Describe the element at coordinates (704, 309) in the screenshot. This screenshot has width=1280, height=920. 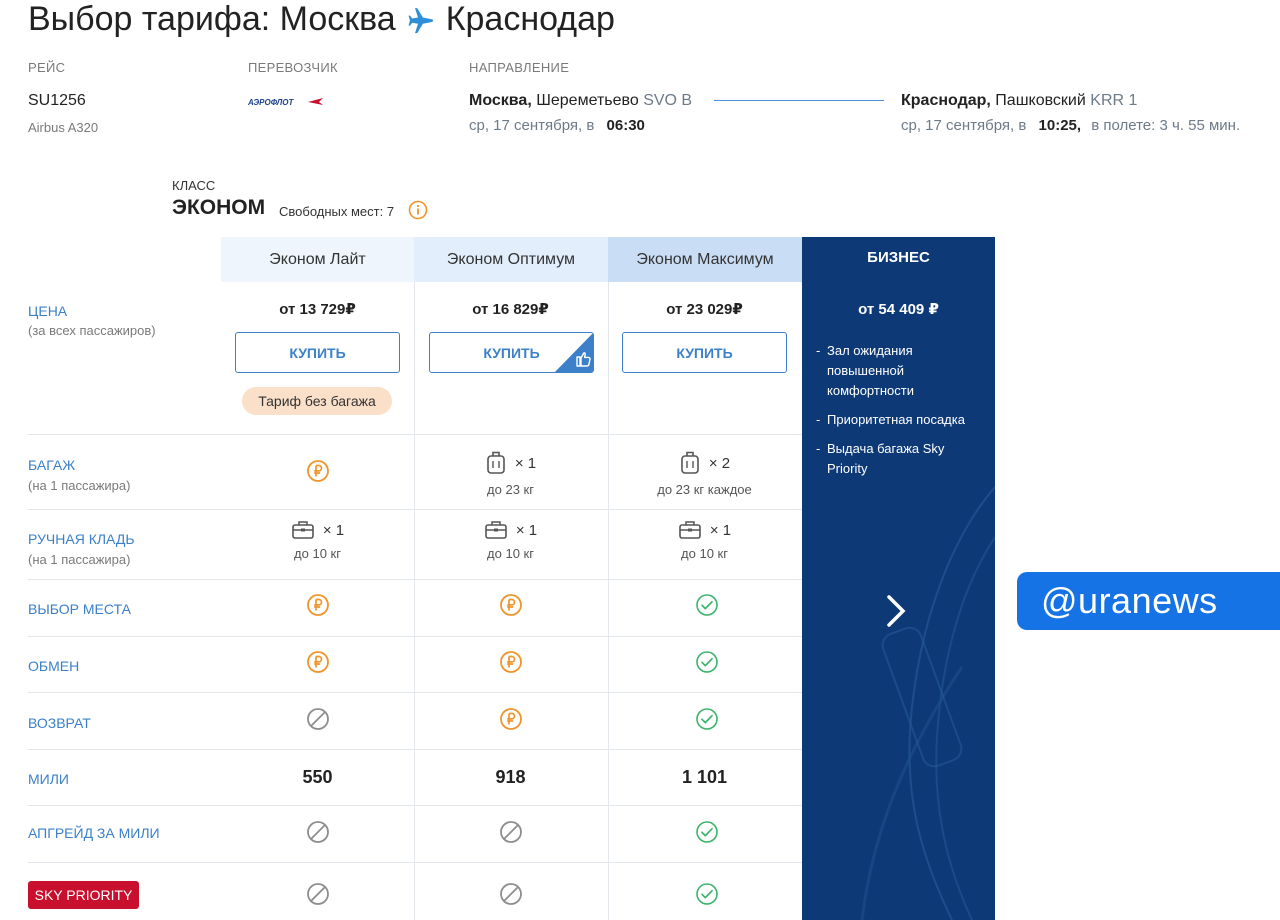
I see `price-econom-maximum: от 23 029₽` at that location.